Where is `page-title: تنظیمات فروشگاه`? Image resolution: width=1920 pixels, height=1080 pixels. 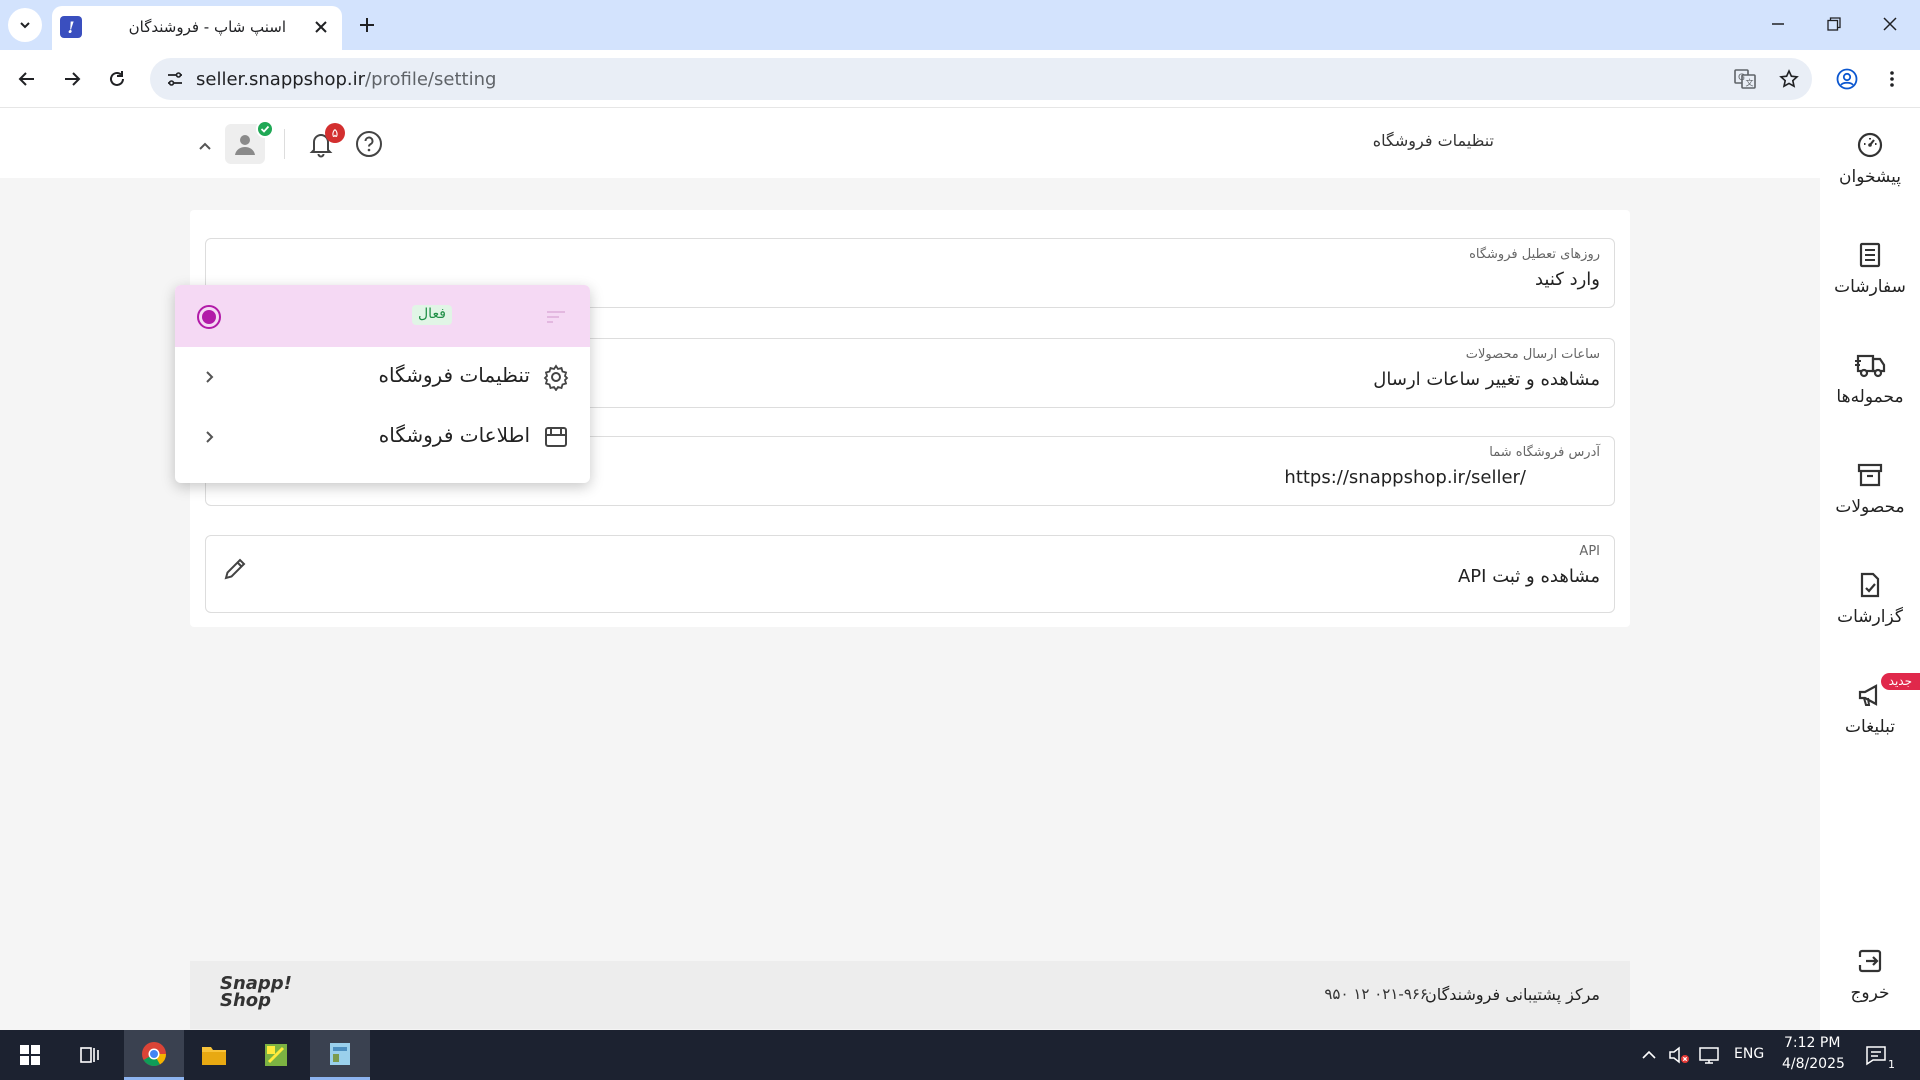 page-title: تنظیمات فروشگاه is located at coordinates (1433, 140).